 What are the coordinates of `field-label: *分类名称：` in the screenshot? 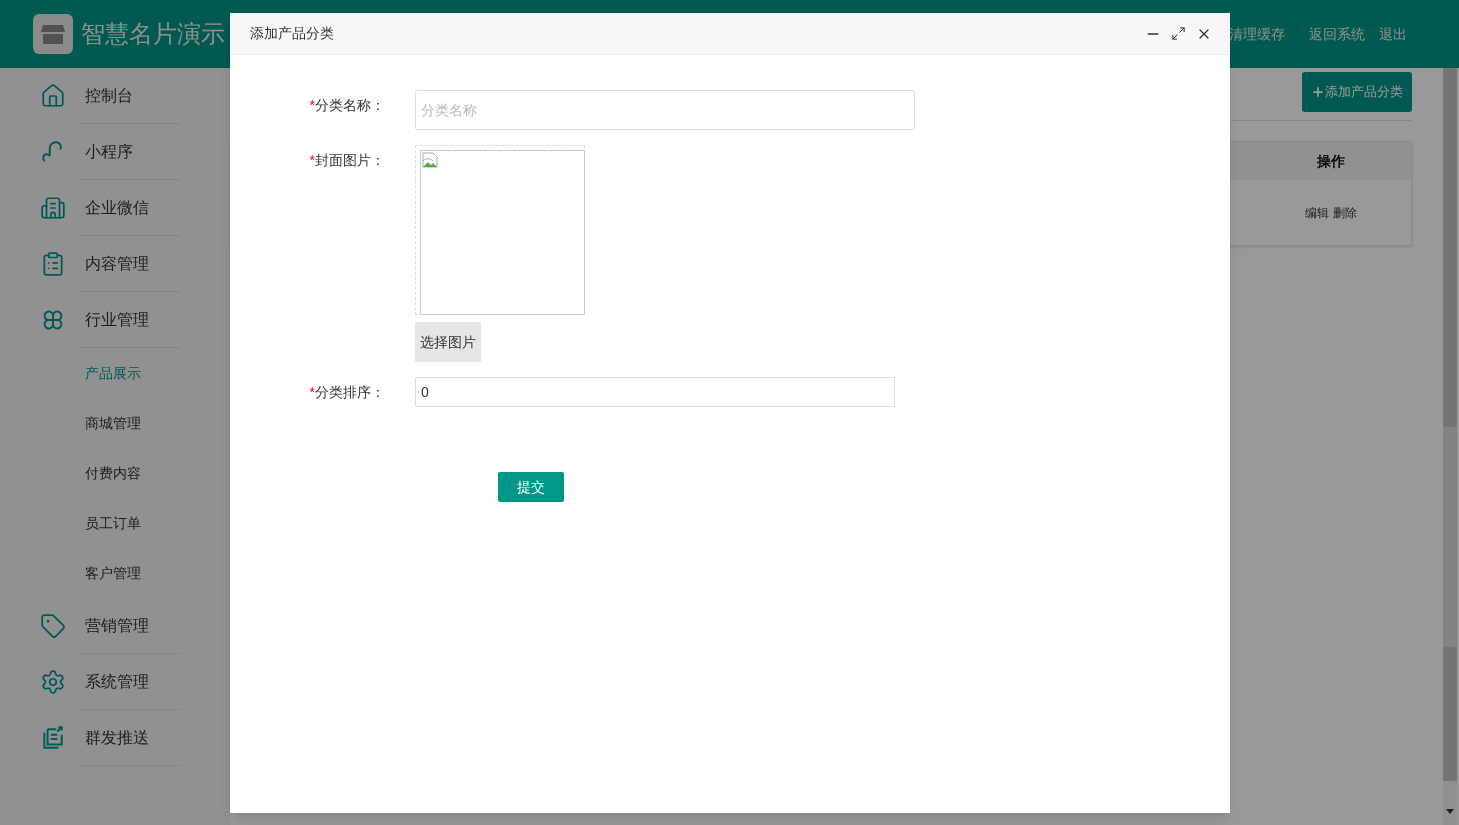 It's located at (347, 105).